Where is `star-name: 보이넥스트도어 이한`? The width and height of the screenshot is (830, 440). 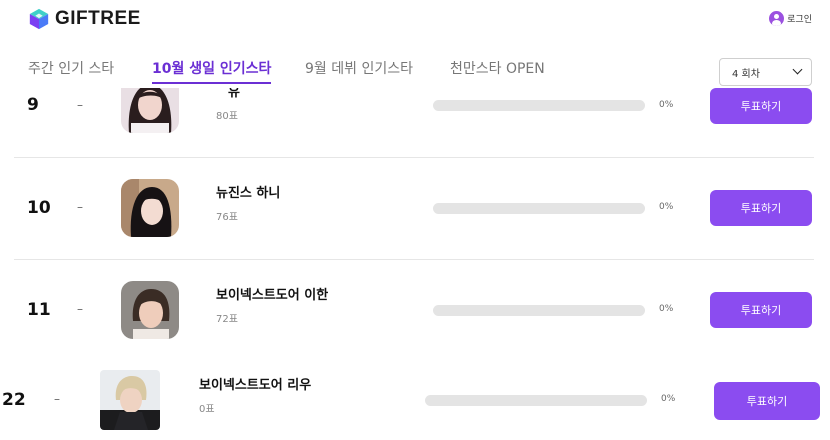 star-name: 보이넥스트도어 이한 is located at coordinates (272, 295).